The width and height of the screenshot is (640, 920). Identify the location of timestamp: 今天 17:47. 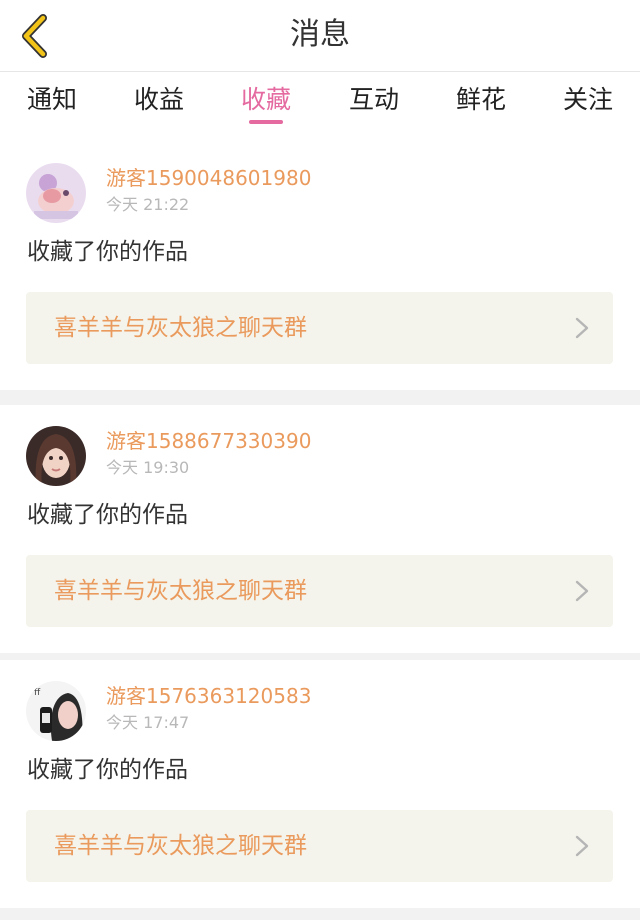
(148, 722).